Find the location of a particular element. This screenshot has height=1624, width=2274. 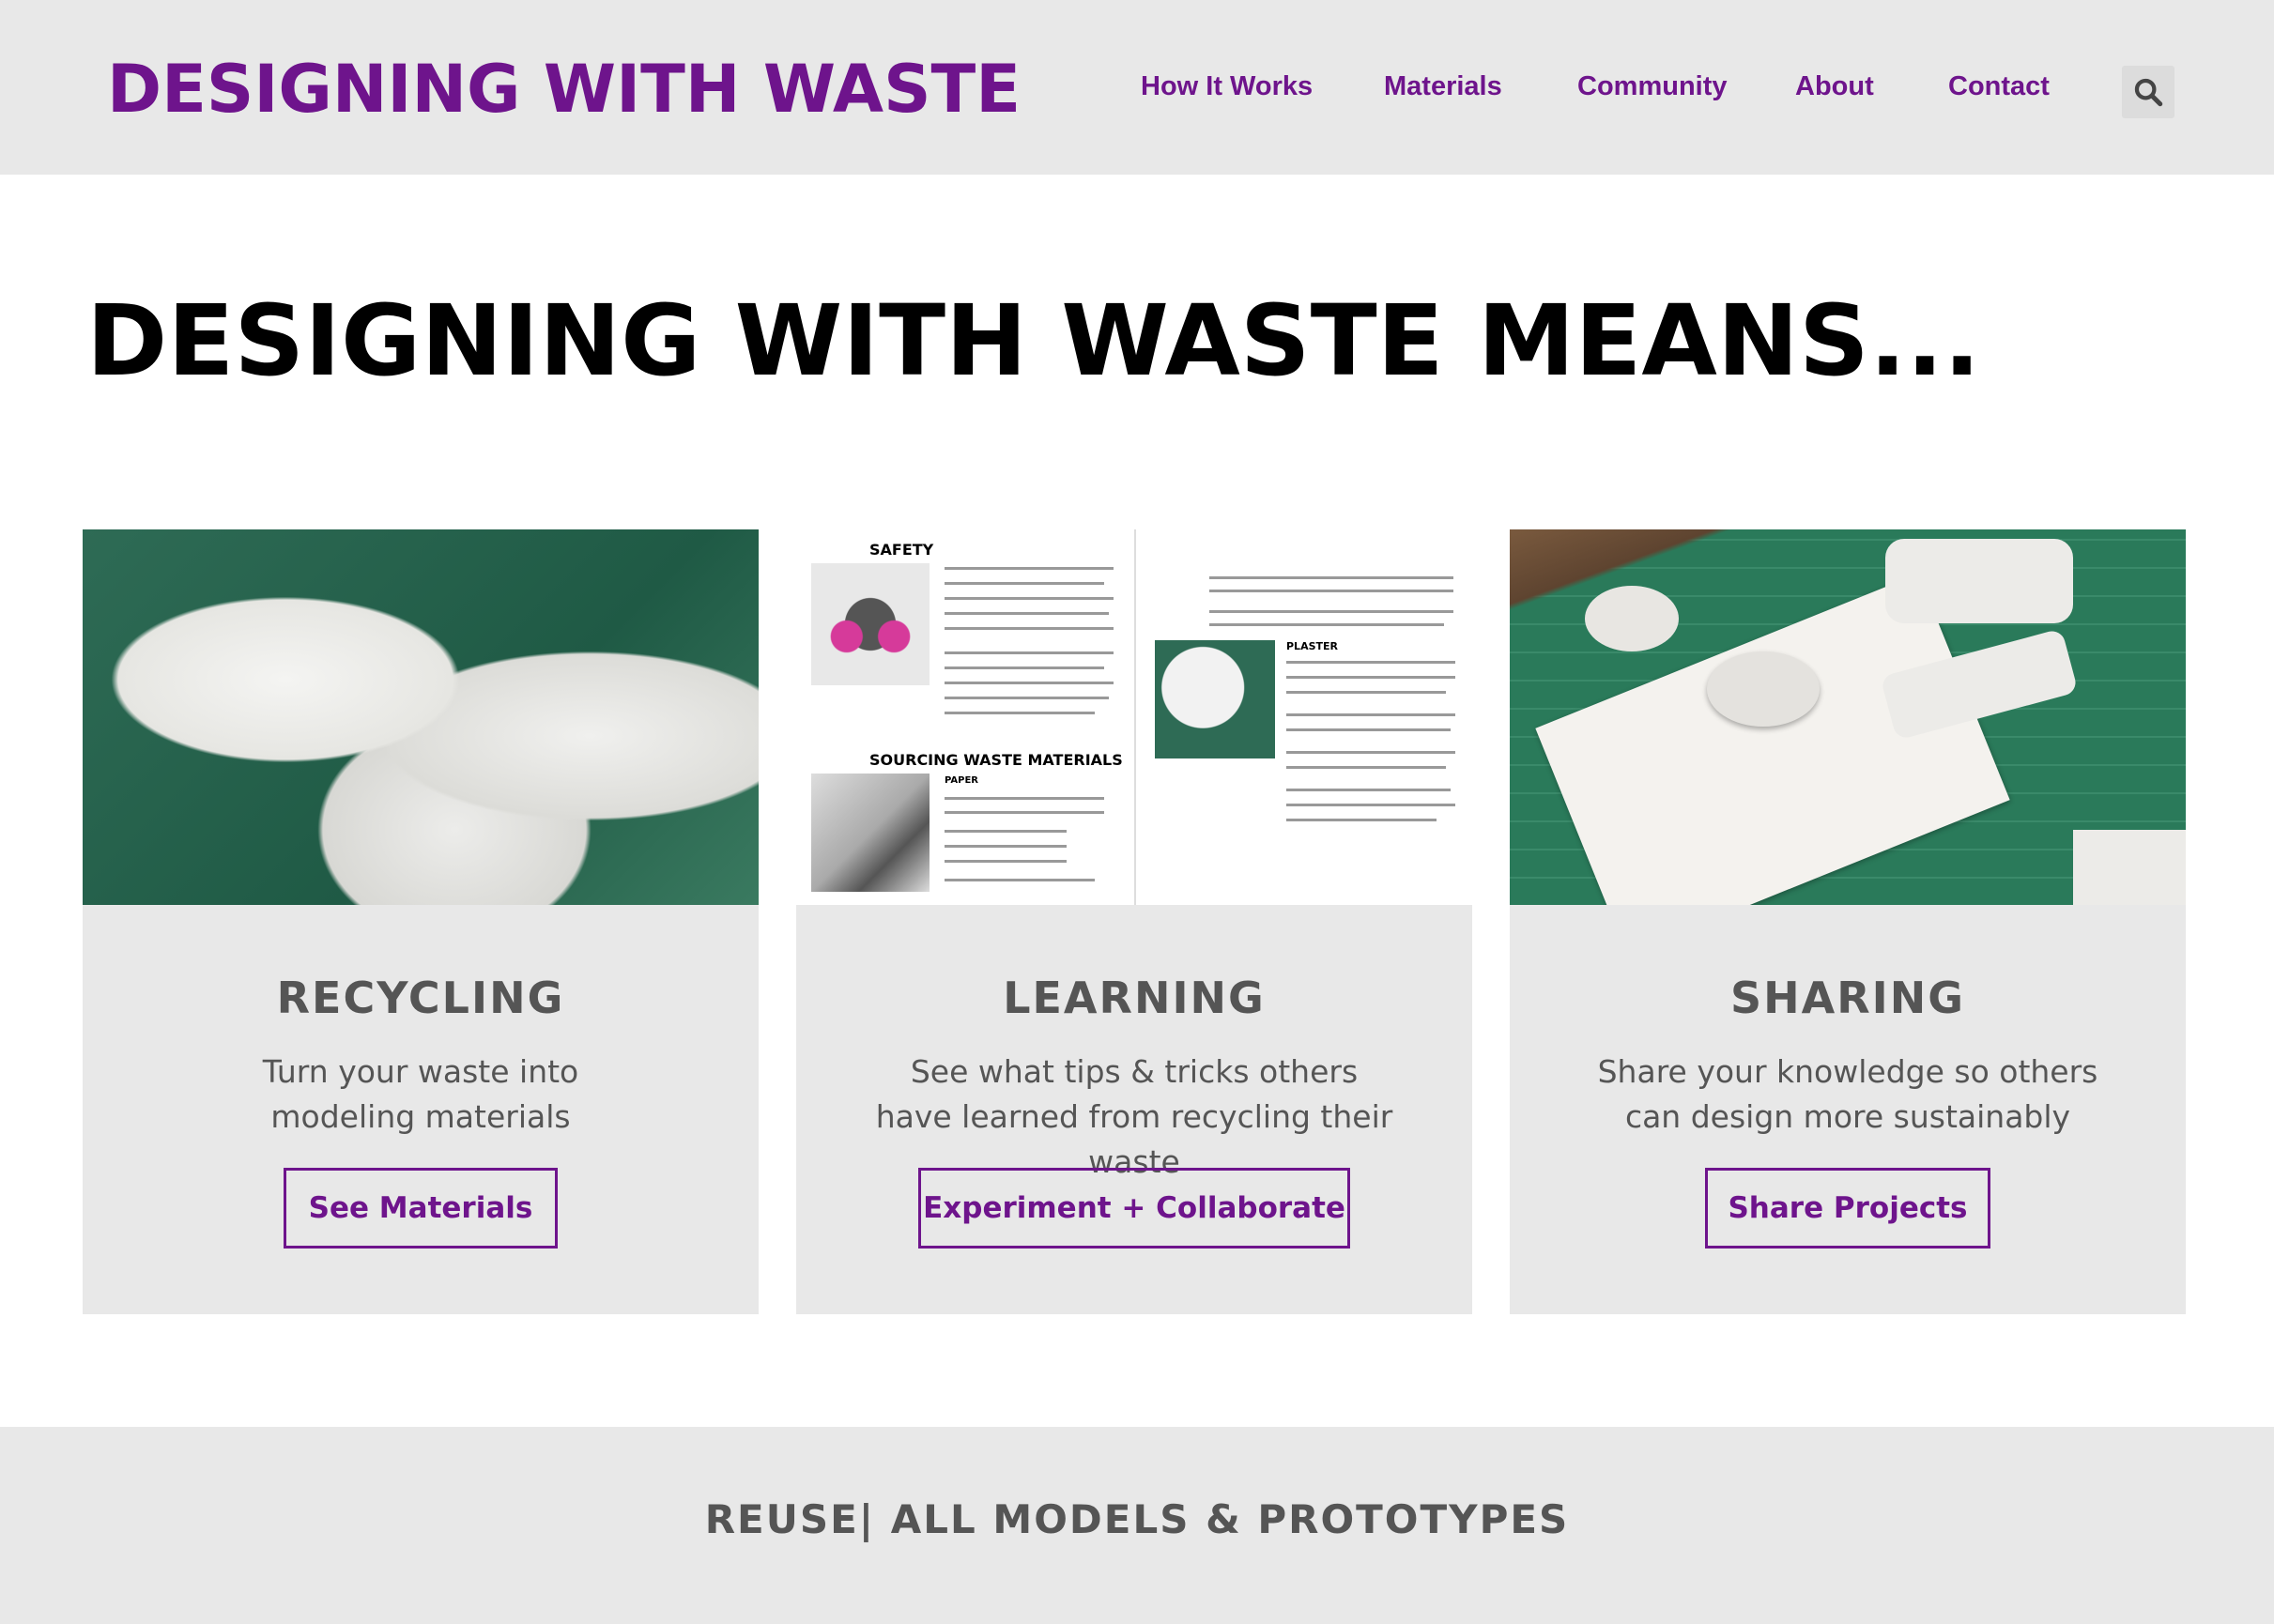

search-icon is located at coordinates (2149, 93).